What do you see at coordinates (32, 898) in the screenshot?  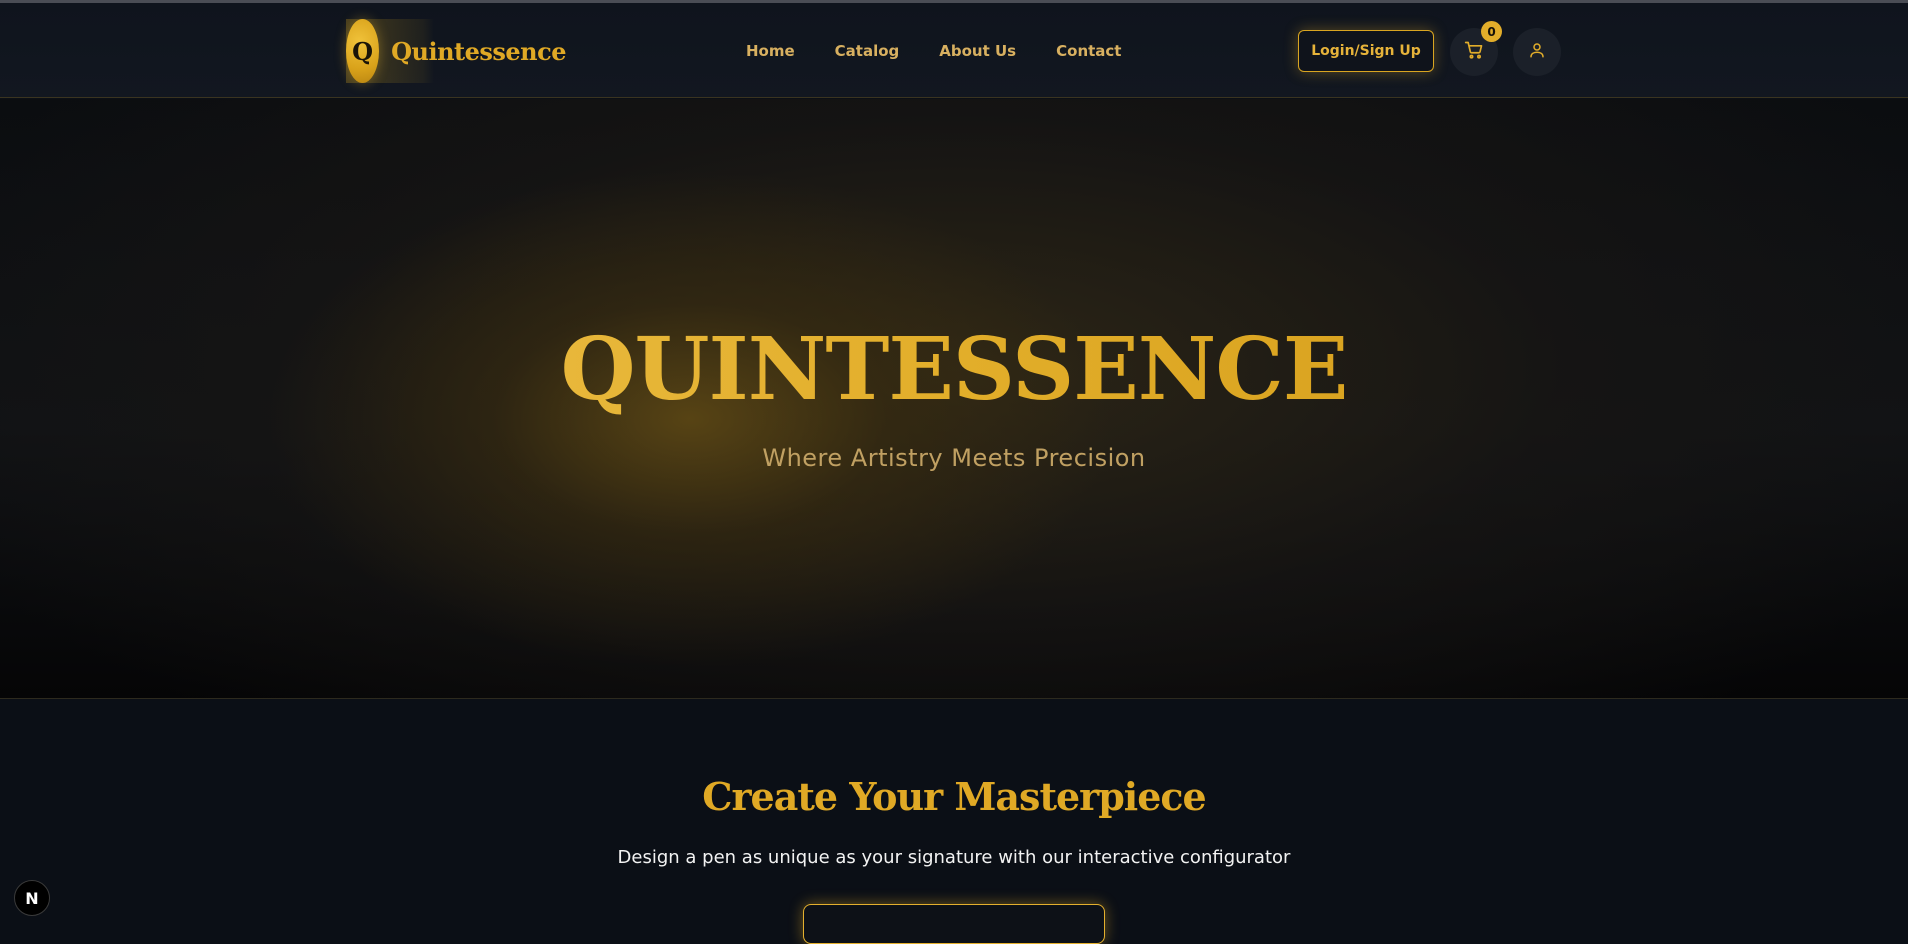 I see `floating-n-badge: N` at bounding box center [32, 898].